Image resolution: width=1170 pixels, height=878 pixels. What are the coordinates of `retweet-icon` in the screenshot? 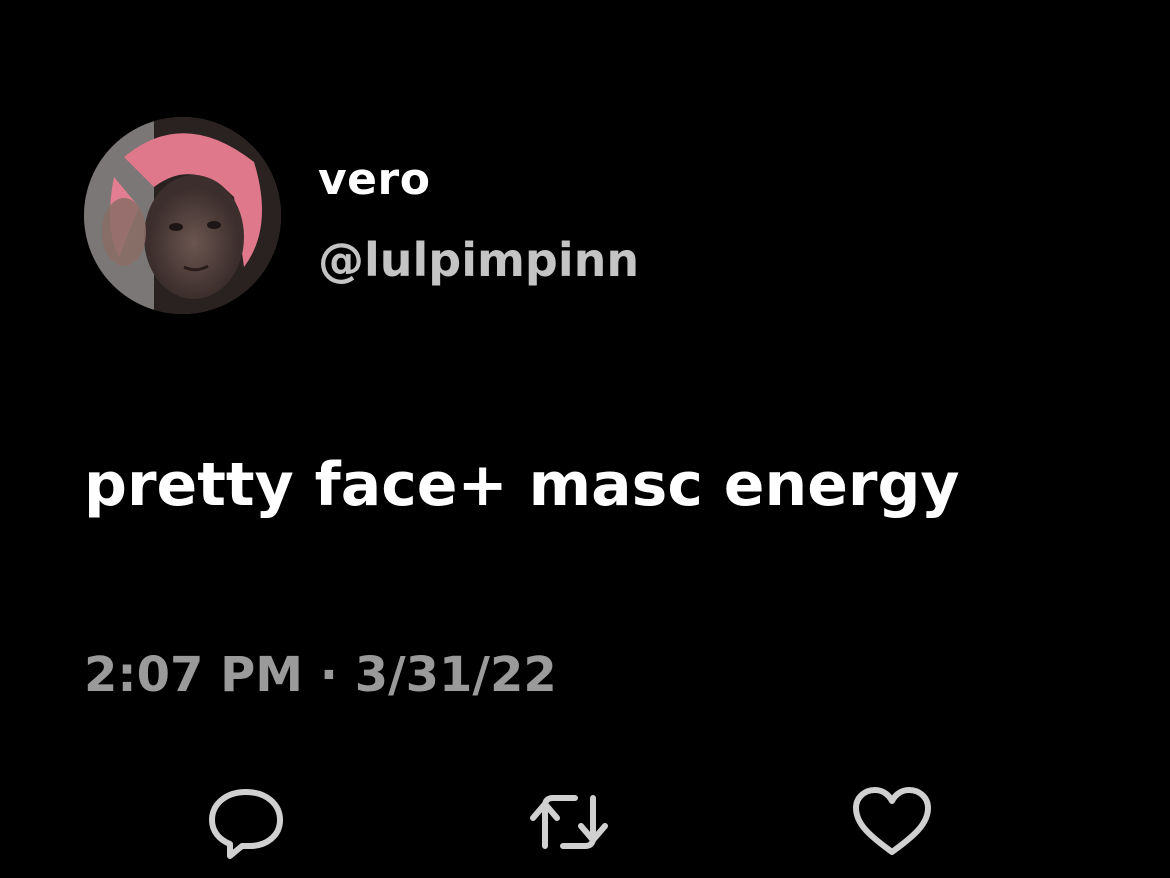 It's located at (569, 822).